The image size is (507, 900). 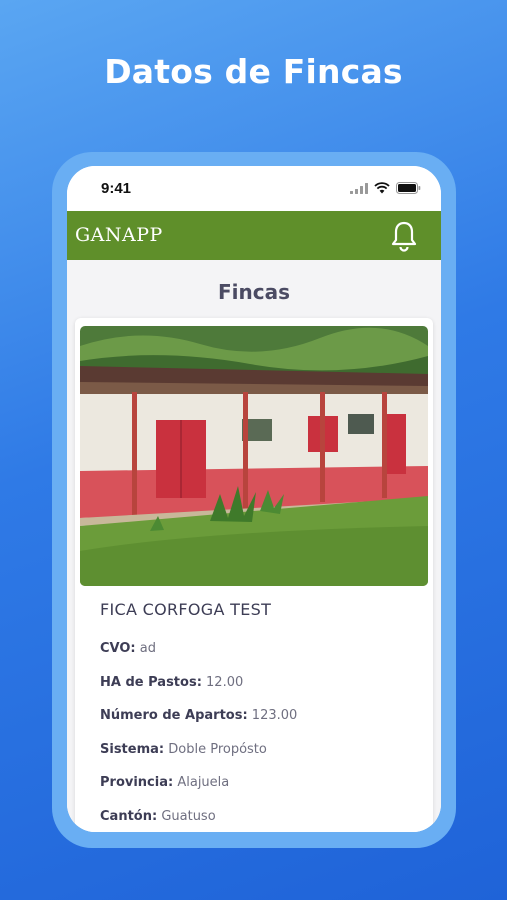 I want to click on detail-sistema: Sistema: Doble Propósto, so click(x=183, y=749).